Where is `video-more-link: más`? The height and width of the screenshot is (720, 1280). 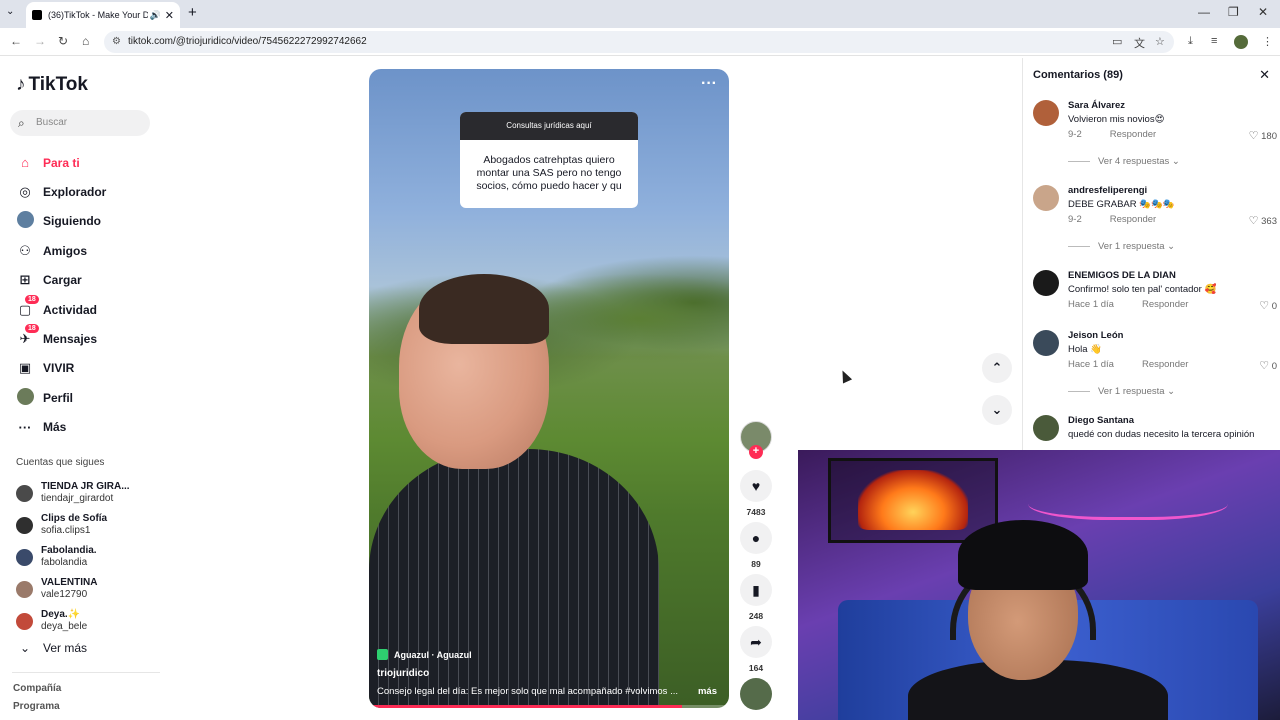
video-more-link: más is located at coordinates (707, 691).